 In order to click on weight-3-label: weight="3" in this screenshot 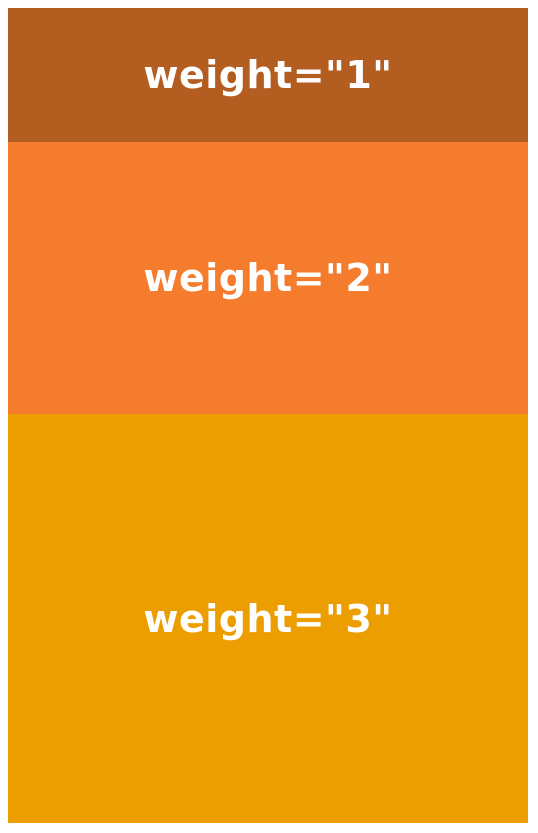, I will do `click(268, 618)`.